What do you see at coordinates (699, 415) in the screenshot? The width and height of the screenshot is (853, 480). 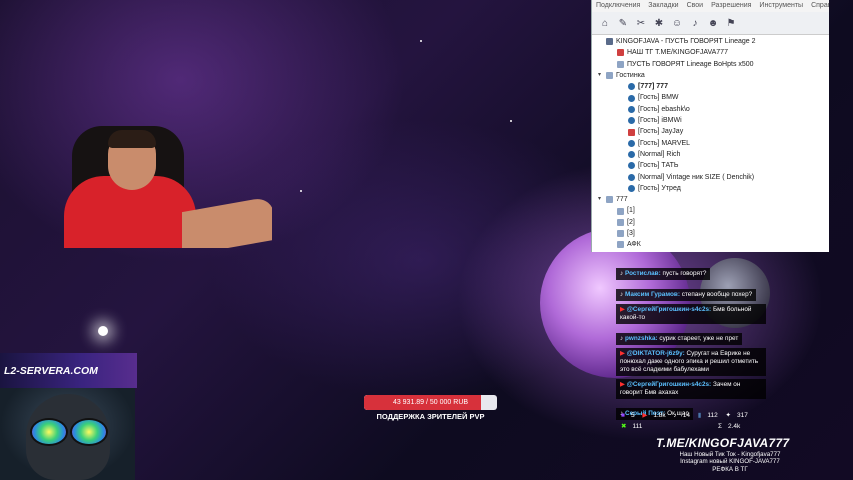 I see `vk-icon: ▮` at bounding box center [699, 415].